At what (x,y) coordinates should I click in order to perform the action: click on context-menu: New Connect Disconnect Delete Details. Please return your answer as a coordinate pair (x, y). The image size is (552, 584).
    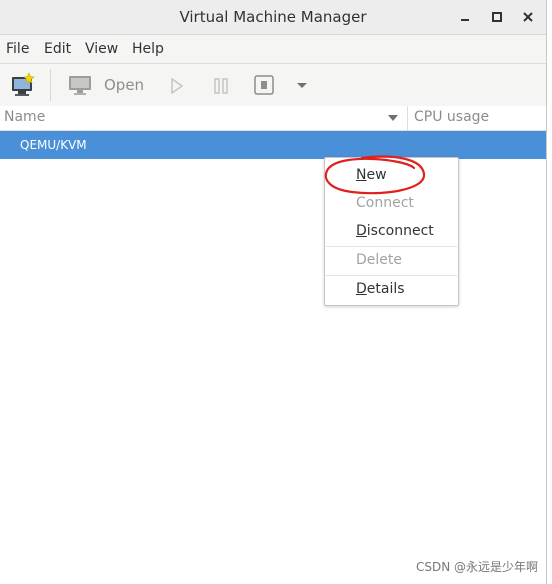
    Looking at the image, I should click on (391, 231).